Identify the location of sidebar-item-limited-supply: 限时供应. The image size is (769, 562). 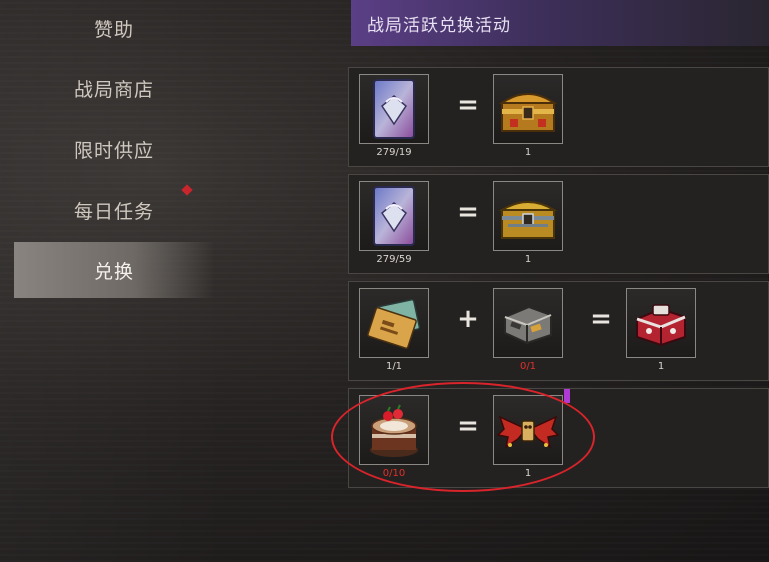
(114, 149).